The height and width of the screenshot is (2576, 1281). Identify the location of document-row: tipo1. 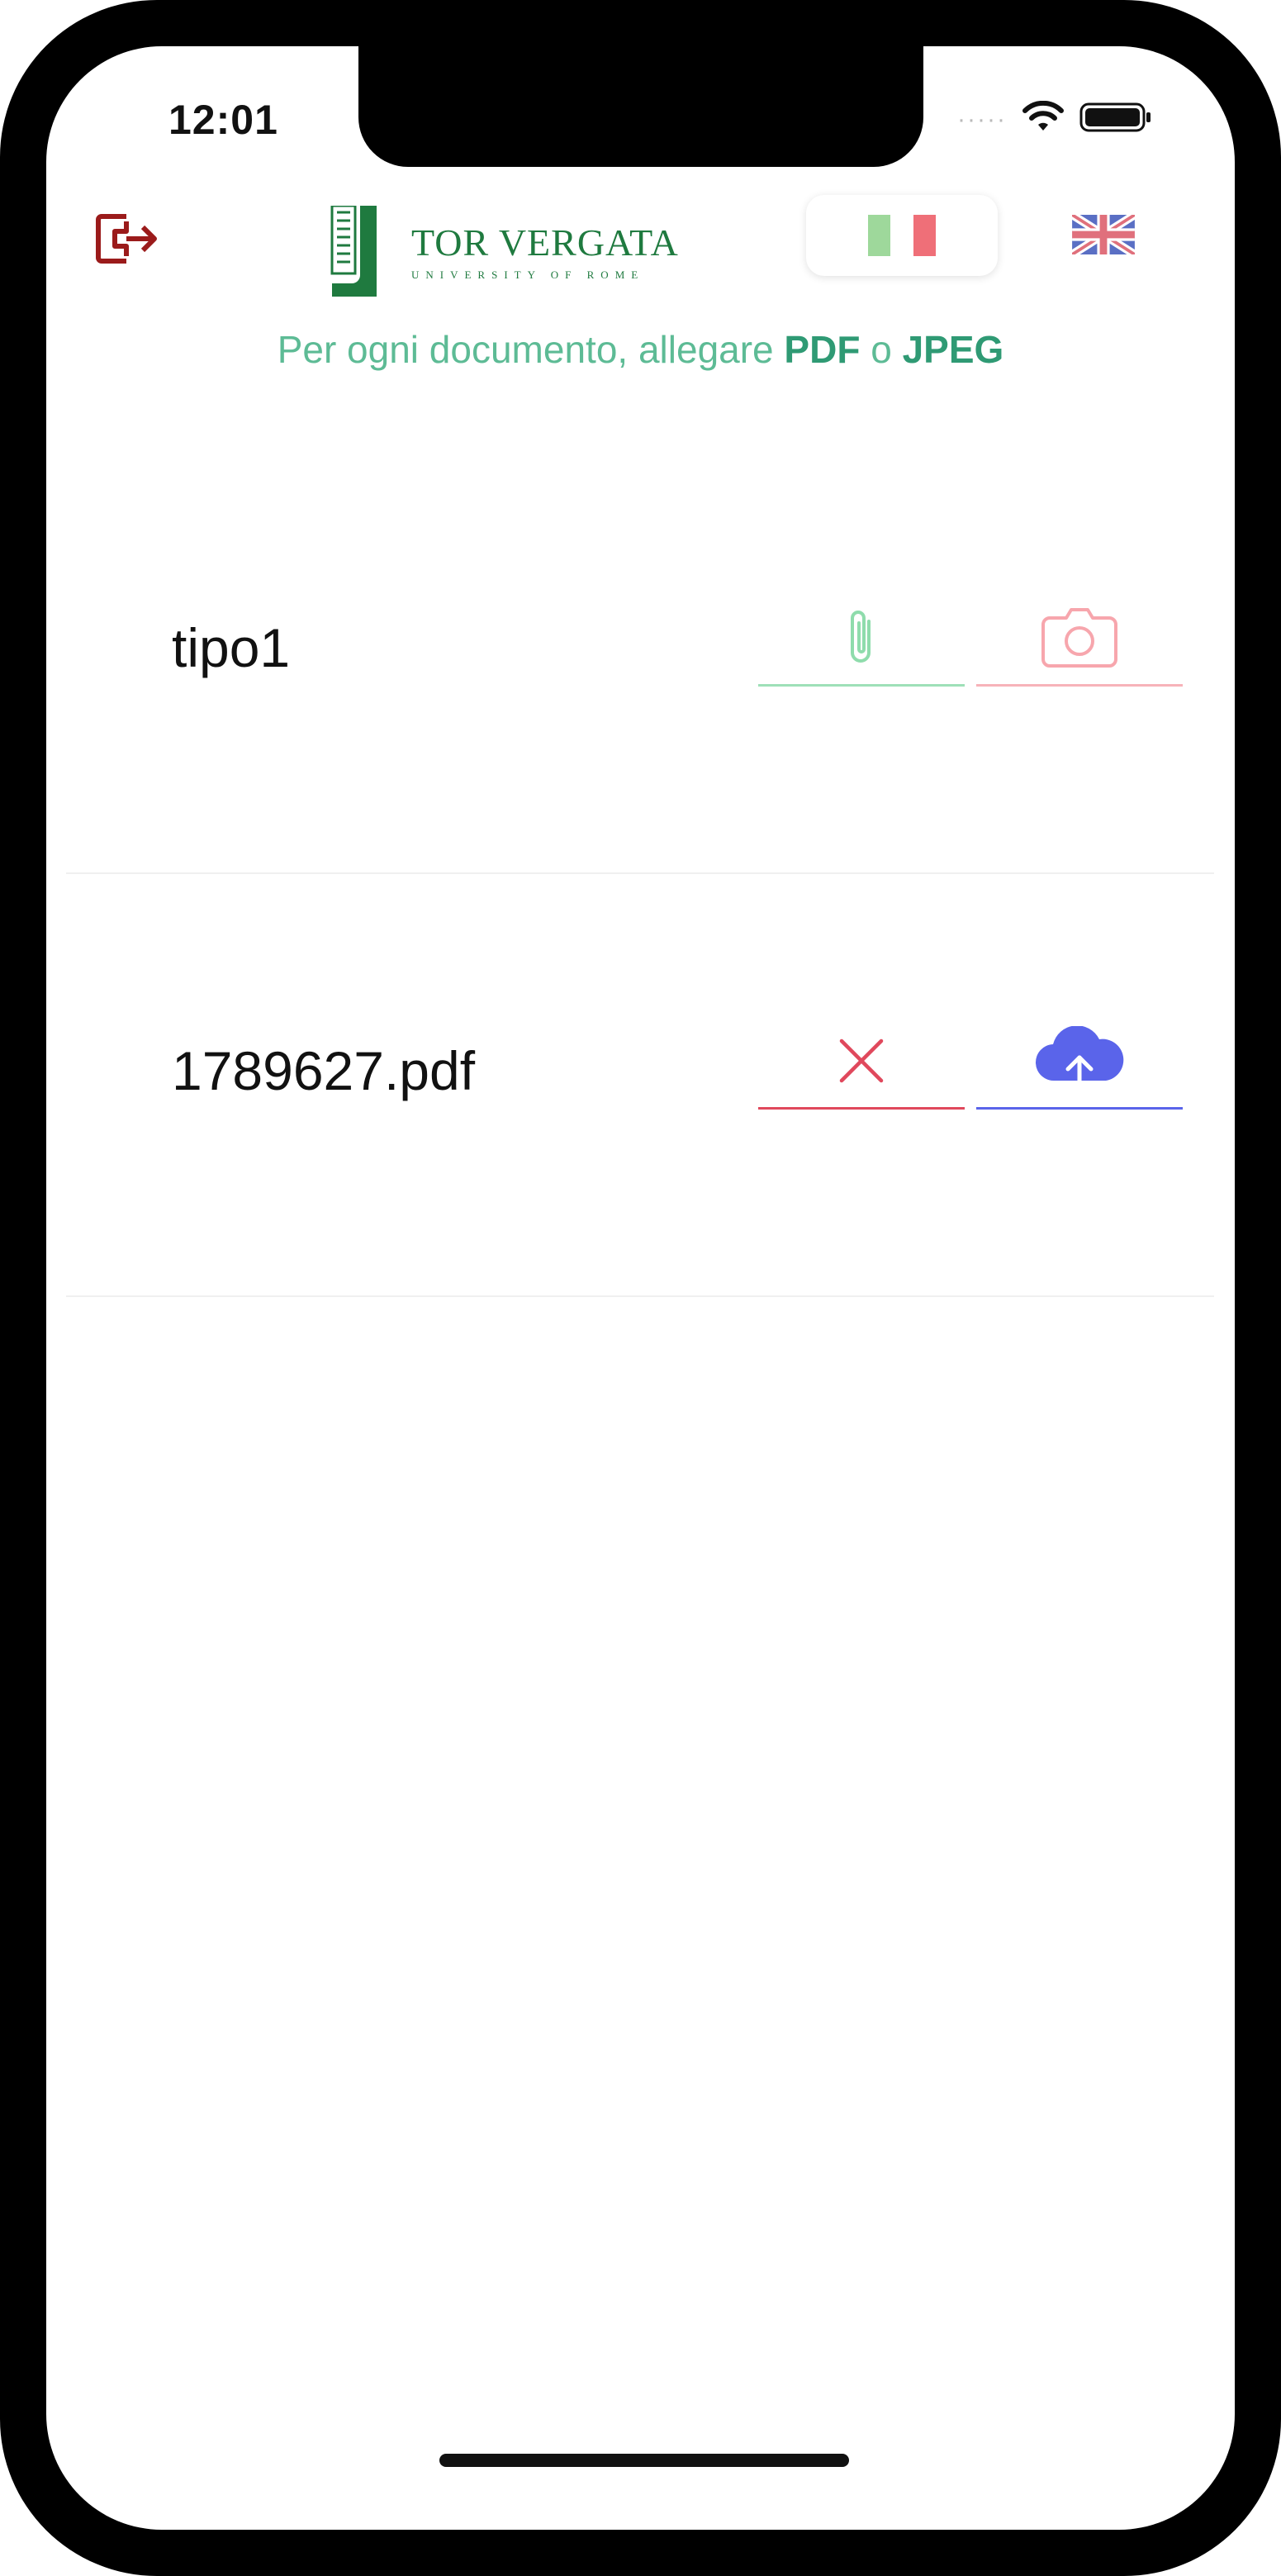
(640, 662).